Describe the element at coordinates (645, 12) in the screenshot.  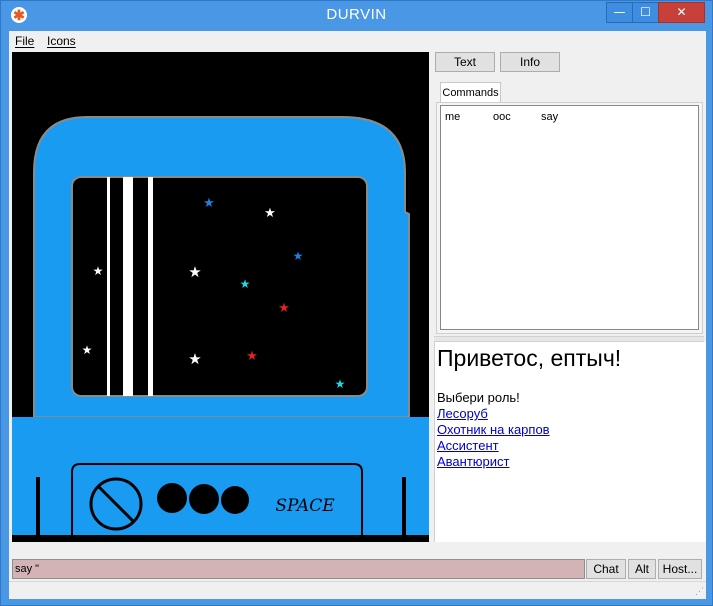
I see `maximize-button: ☐` at that location.